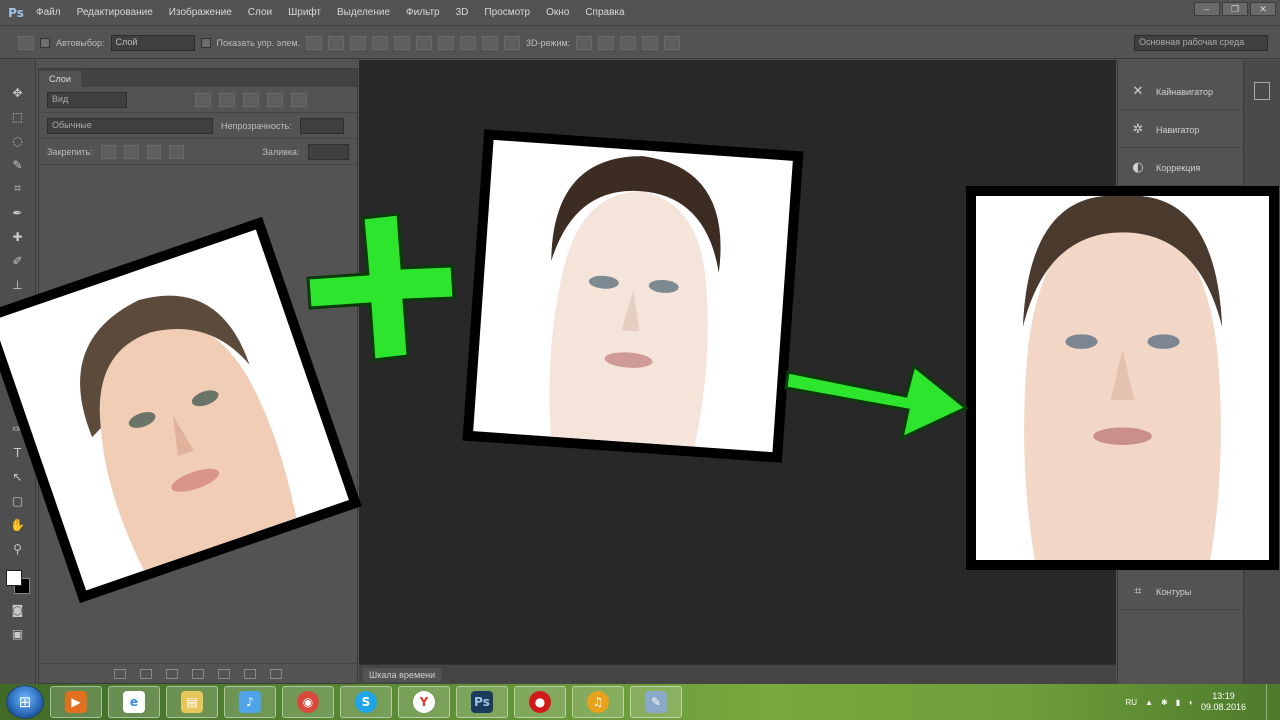 This screenshot has width=1280, height=720. Describe the element at coordinates (172, 673) in the screenshot. I see `layer-mask-icon` at that location.